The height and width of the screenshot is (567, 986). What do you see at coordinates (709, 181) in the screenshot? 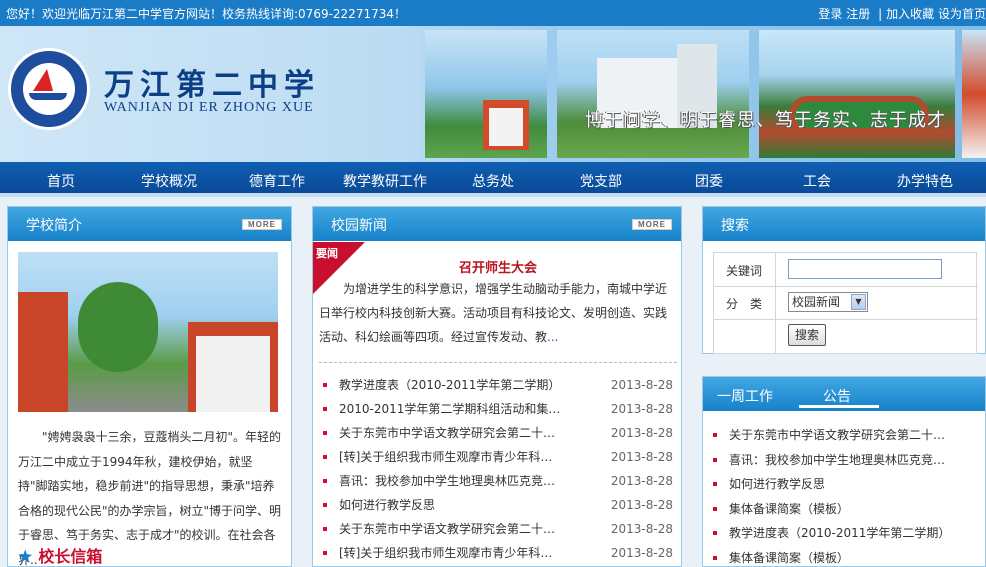
I see `nav-item-youth-league: 团委` at bounding box center [709, 181].